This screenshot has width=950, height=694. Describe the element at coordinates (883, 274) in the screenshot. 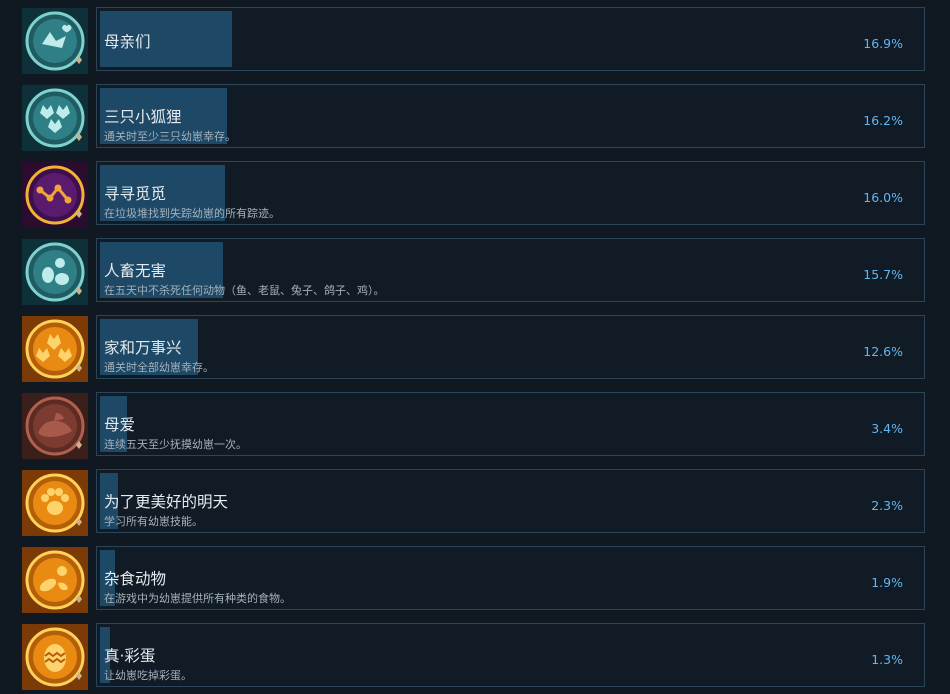

I see `unlock-percentage: 15.7%` at that location.